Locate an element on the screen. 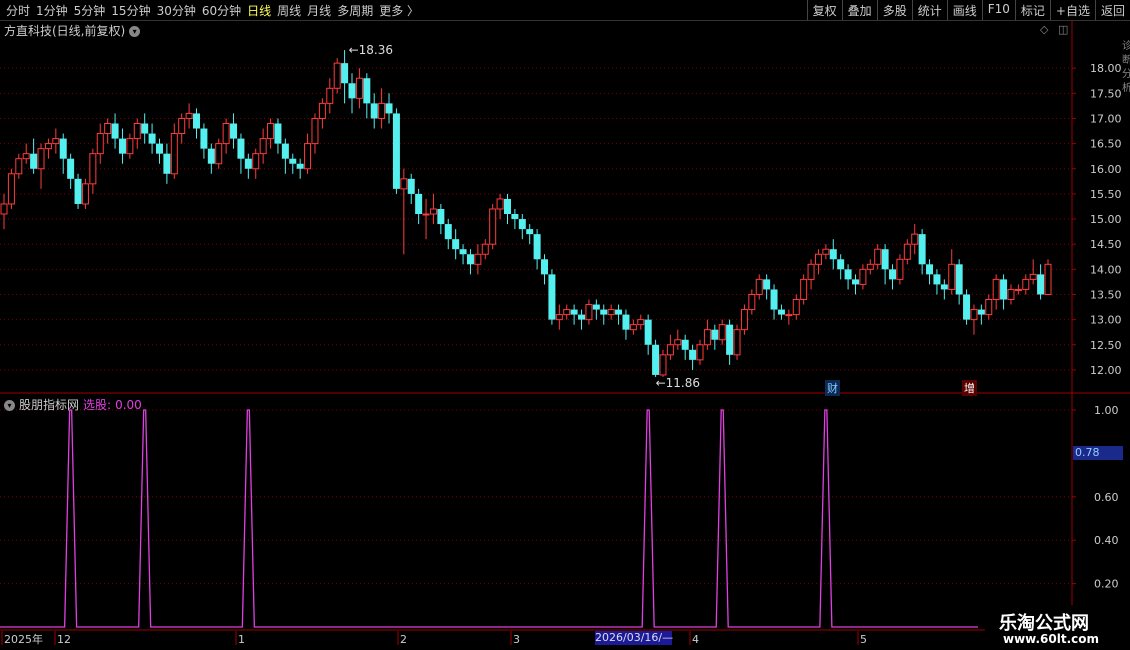  cursor-value: 0.78 is located at coordinates (1098, 453).